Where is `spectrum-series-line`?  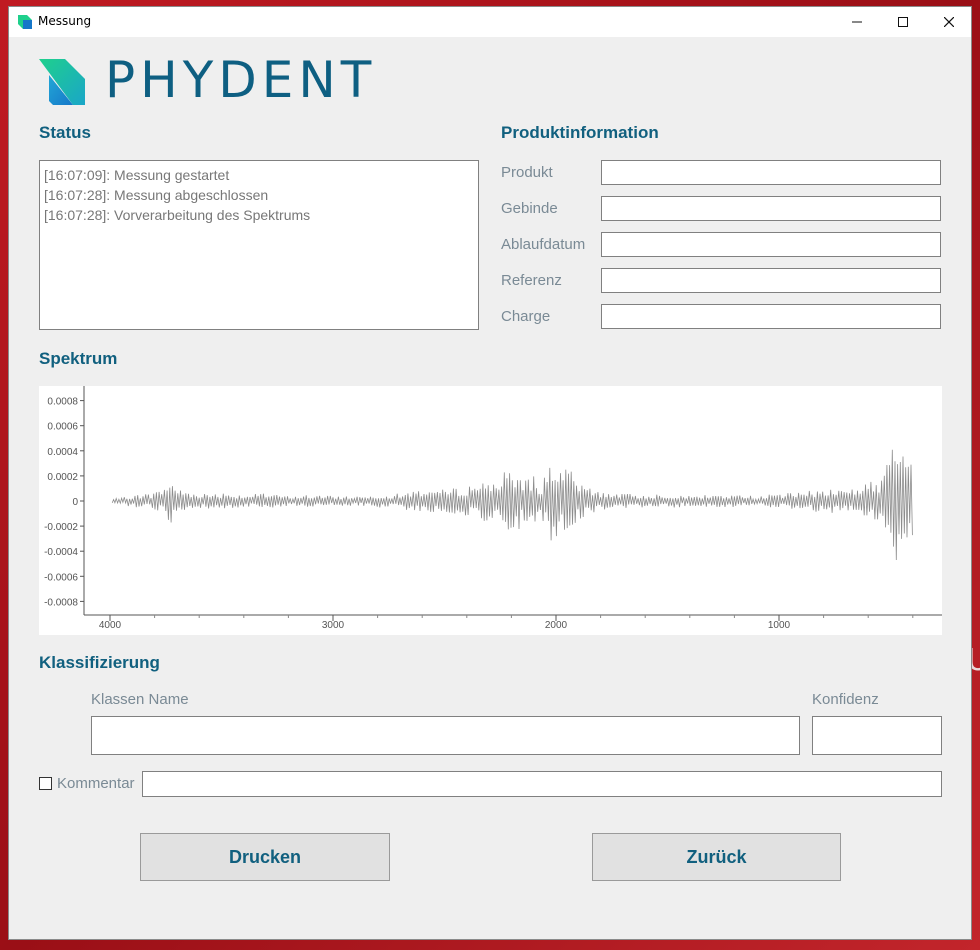 spectrum-series-line is located at coordinates (512, 505).